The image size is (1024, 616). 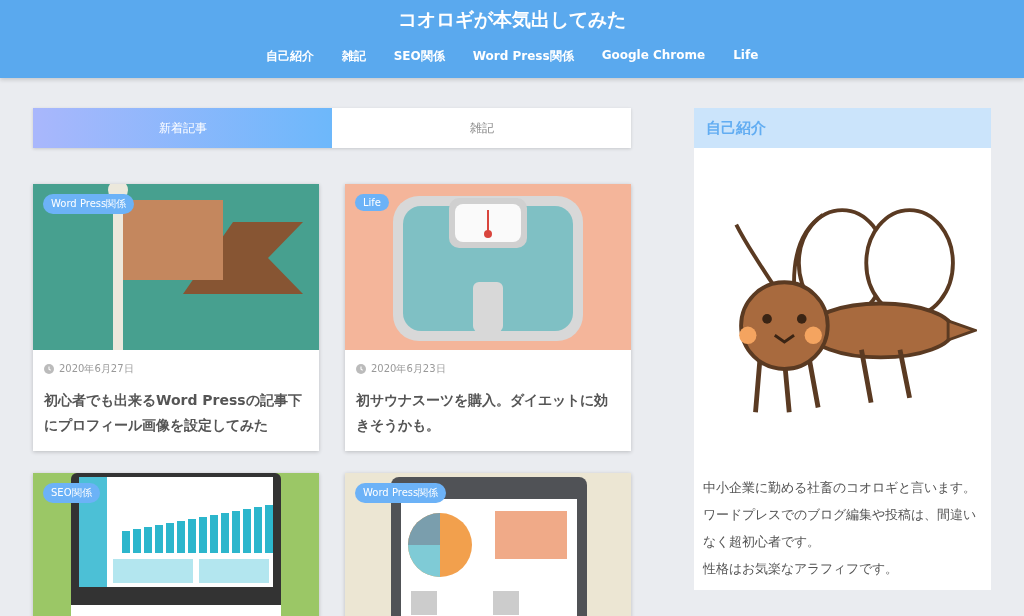 What do you see at coordinates (176, 413) in the screenshot?
I see `post-title: 初心者でも出来るWord Pressの記事下にプロフィール画像を設定してみた` at bounding box center [176, 413].